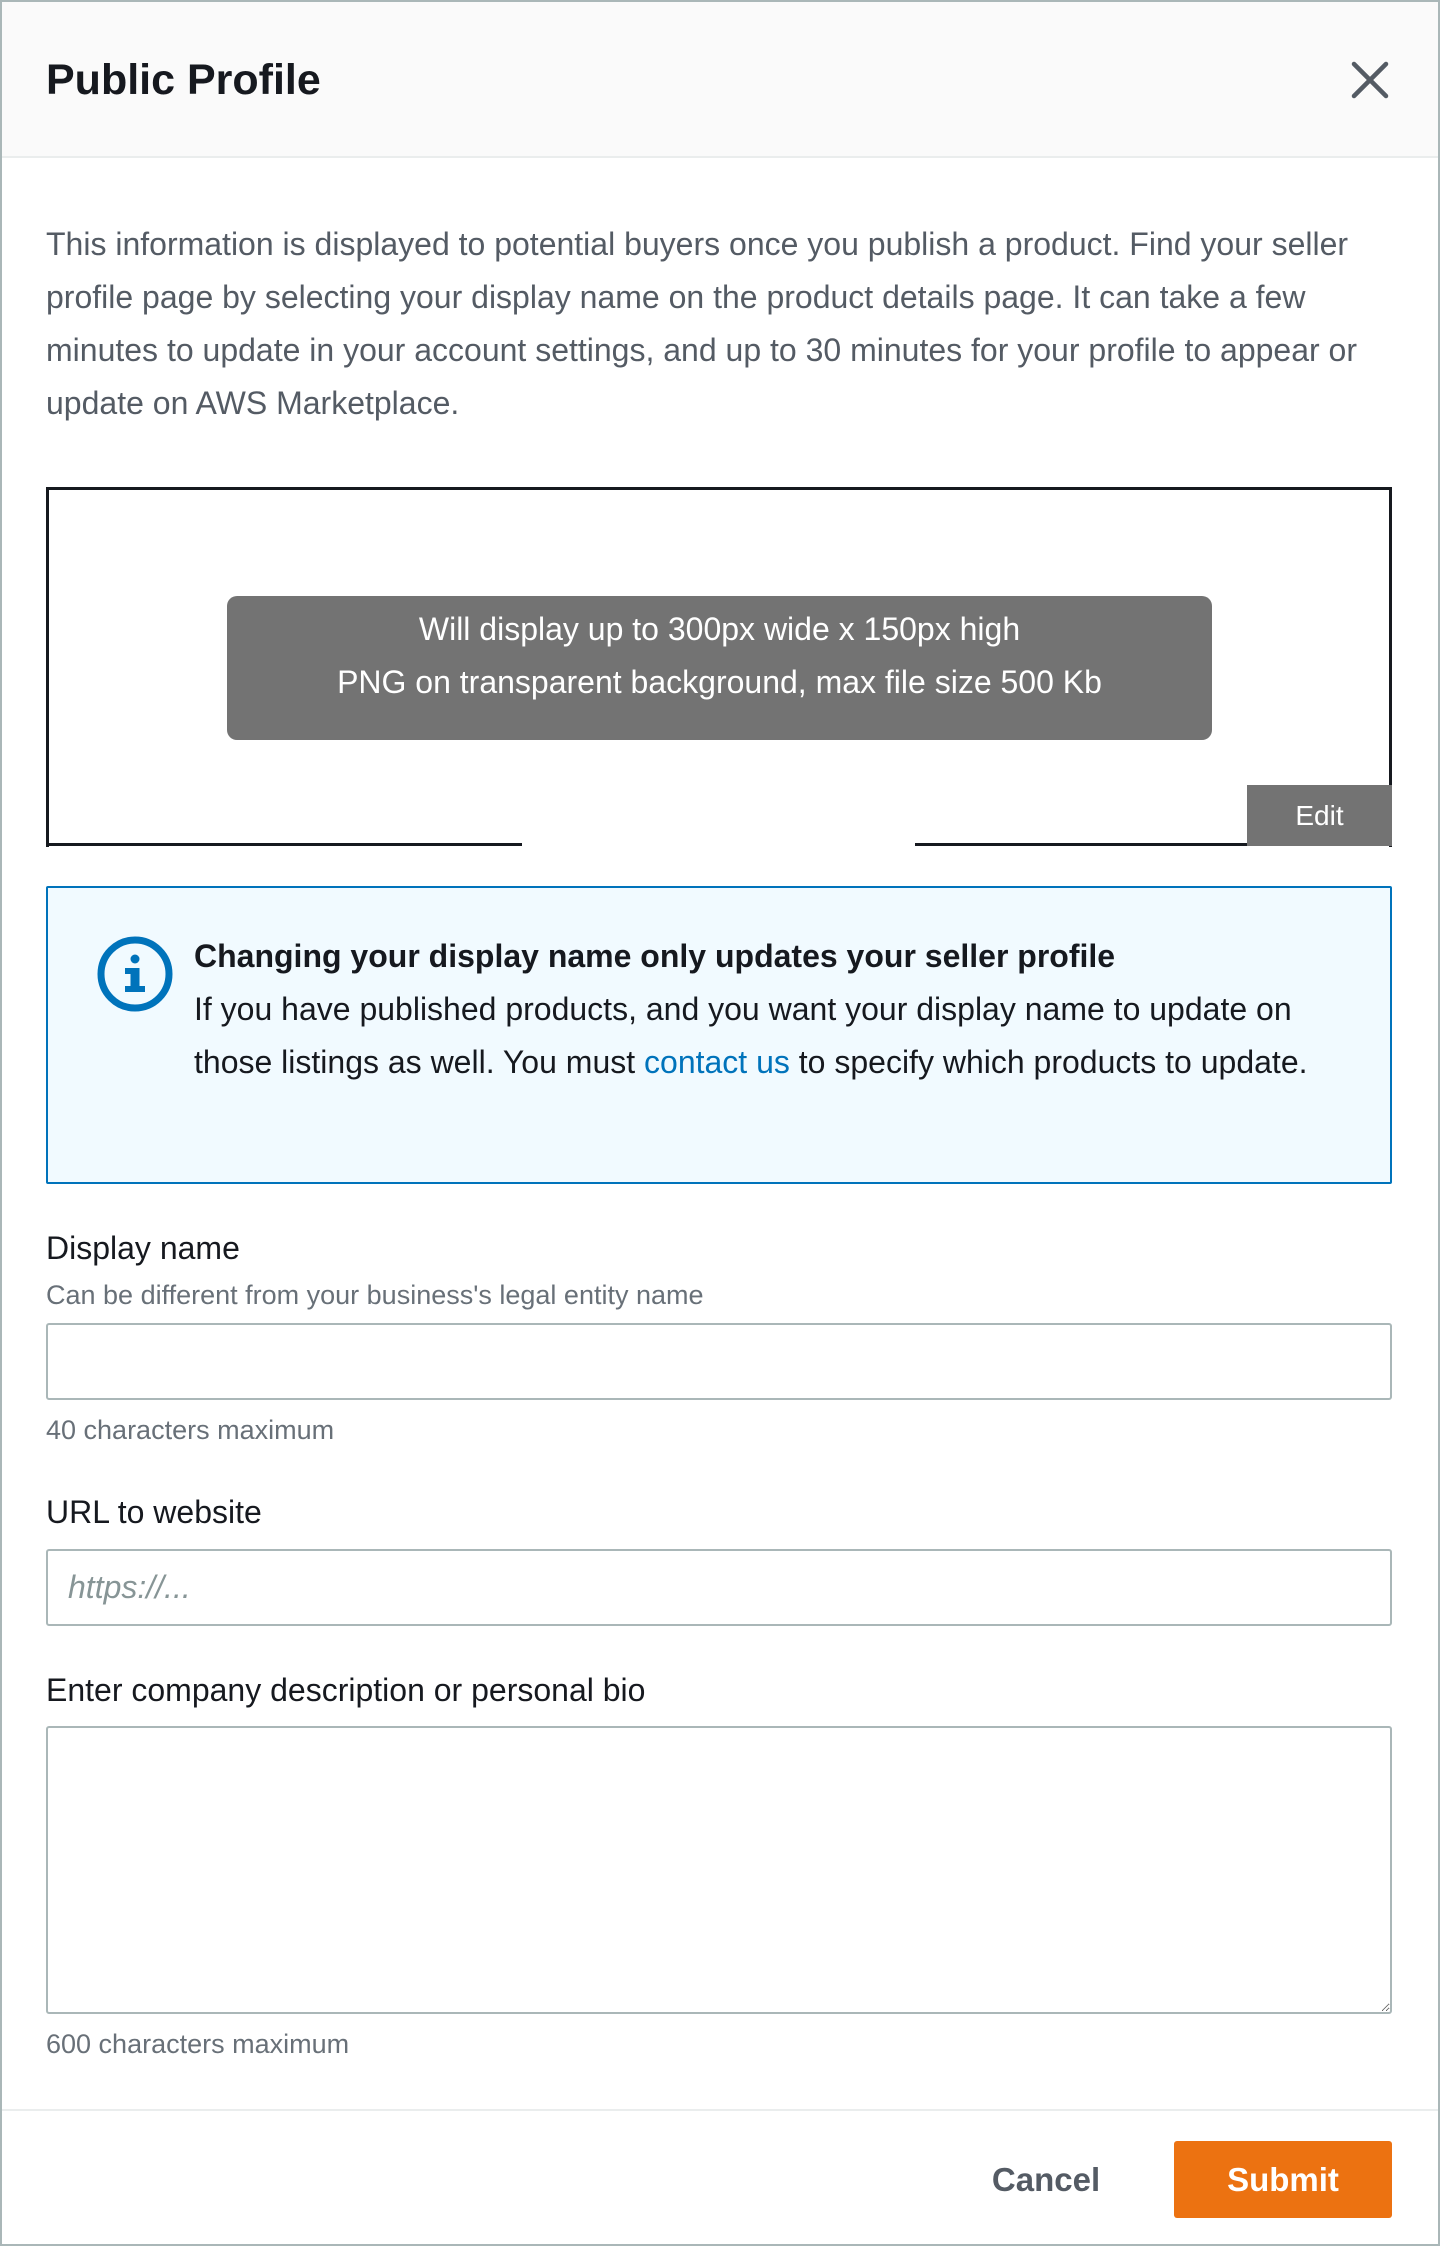 The width and height of the screenshot is (1440, 2246). I want to click on cancel-button: Cancel, so click(1046, 2179).